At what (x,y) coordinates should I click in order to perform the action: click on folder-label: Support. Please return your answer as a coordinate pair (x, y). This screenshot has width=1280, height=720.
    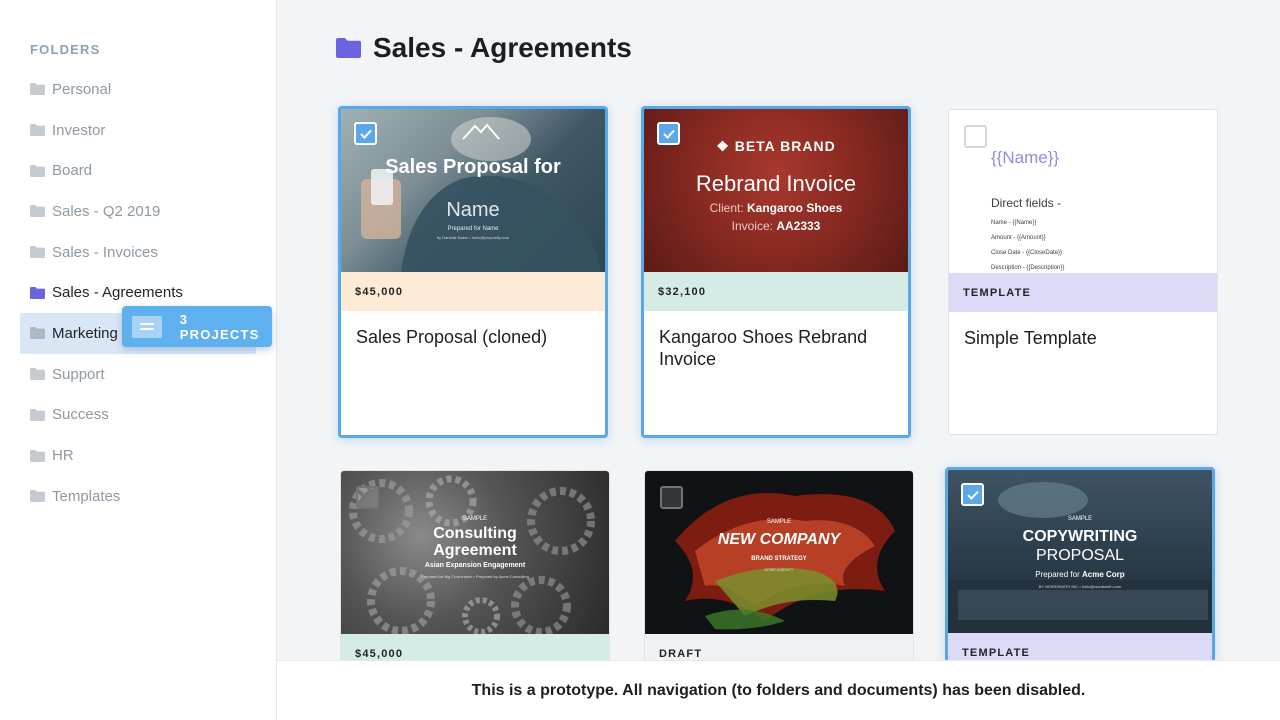
    Looking at the image, I should click on (78, 374).